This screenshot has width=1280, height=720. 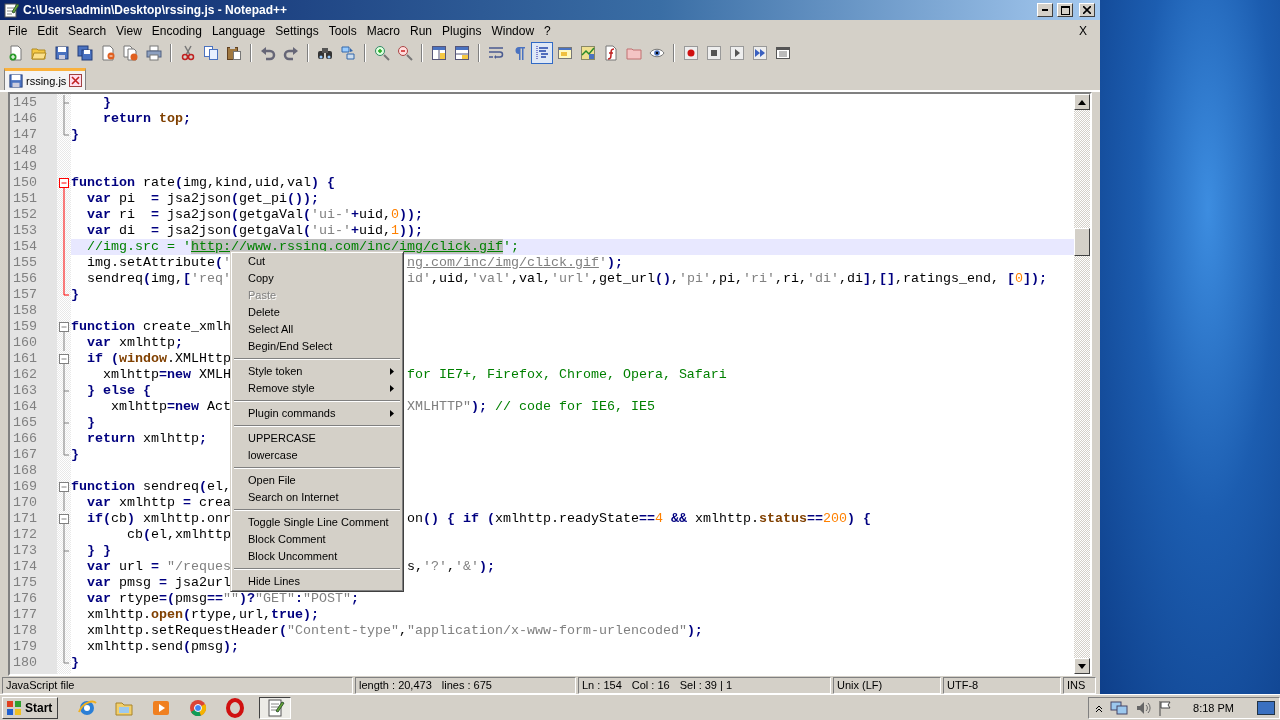 What do you see at coordinates (317, 278) in the screenshot?
I see `menu-item: Copy` at bounding box center [317, 278].